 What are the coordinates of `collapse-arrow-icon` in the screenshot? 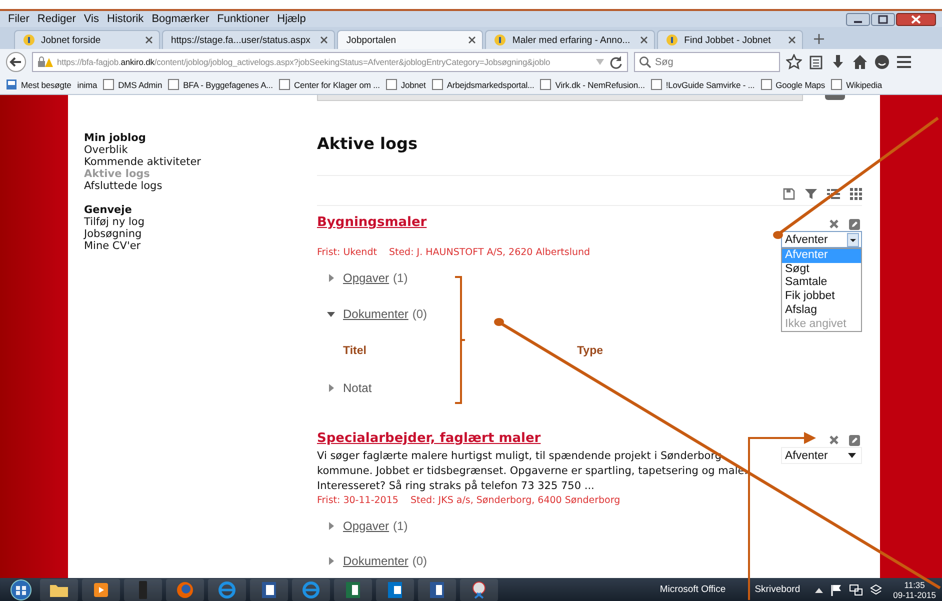 It's located at (331, 314).